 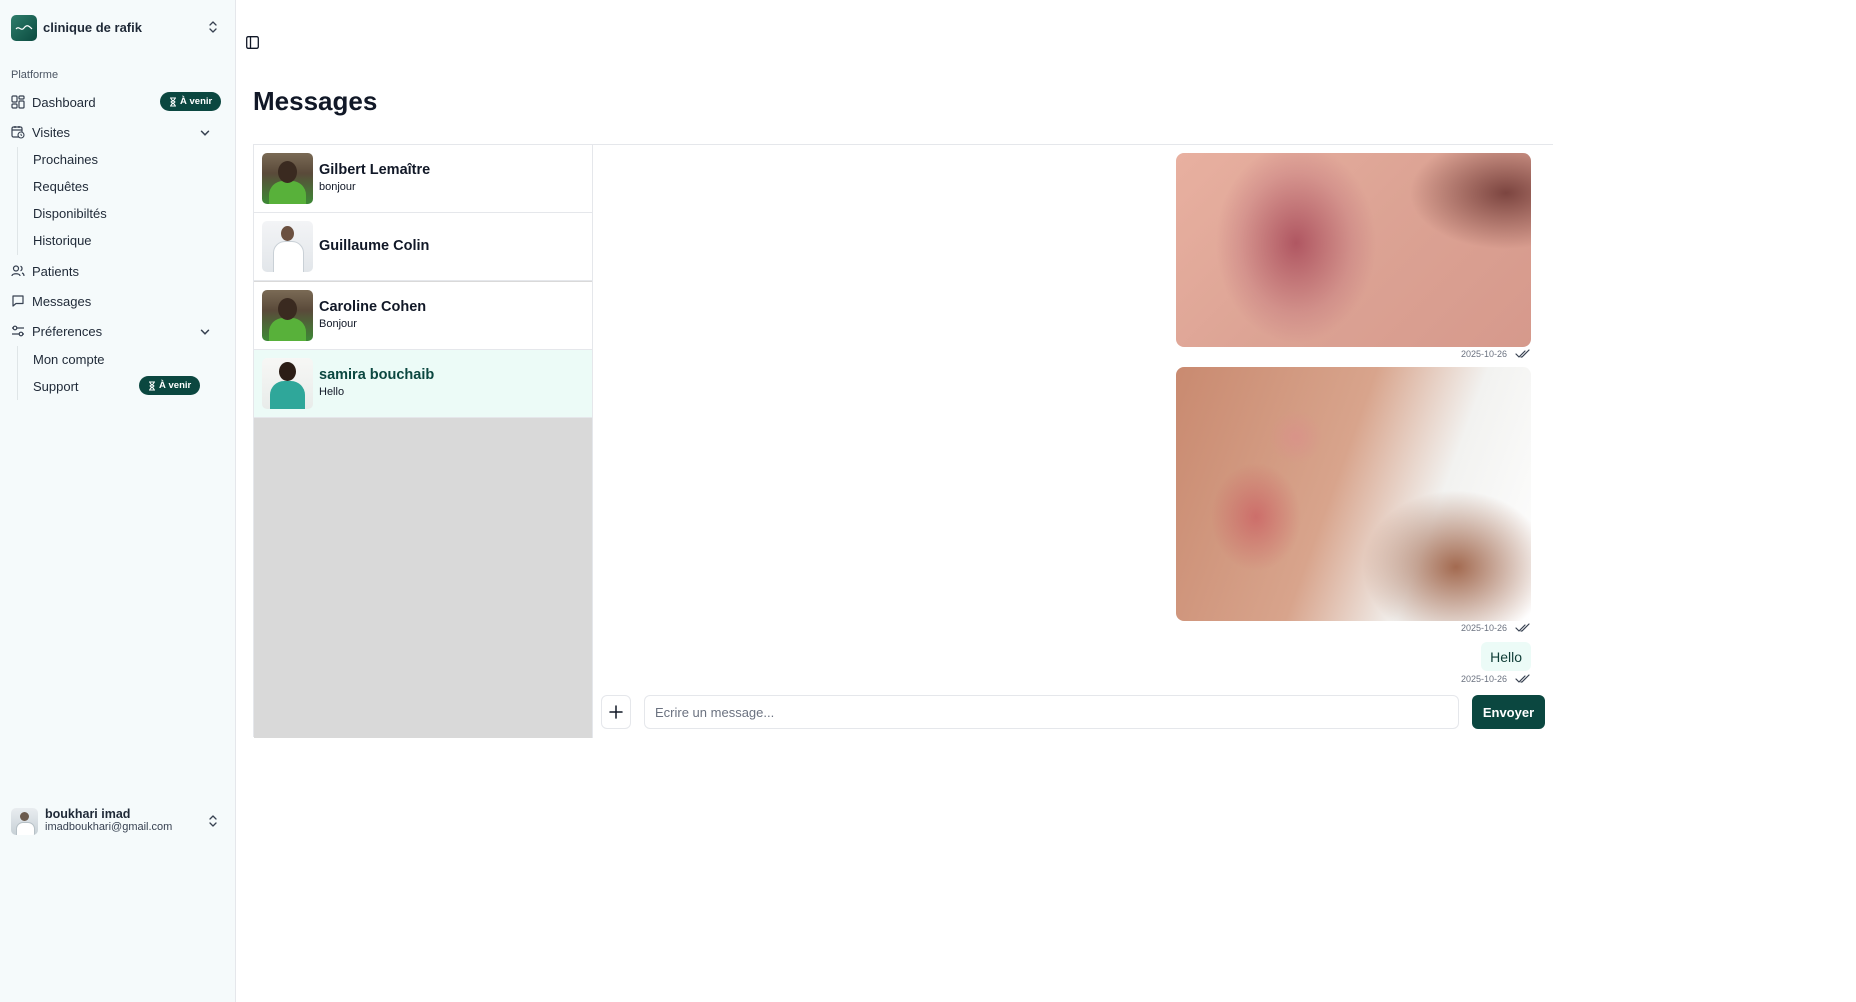 What do you see at coordinates (65, 159) in the screenshot?
I see `sub-item-prochaines: Prochaines` at bounding box center [65, 159].